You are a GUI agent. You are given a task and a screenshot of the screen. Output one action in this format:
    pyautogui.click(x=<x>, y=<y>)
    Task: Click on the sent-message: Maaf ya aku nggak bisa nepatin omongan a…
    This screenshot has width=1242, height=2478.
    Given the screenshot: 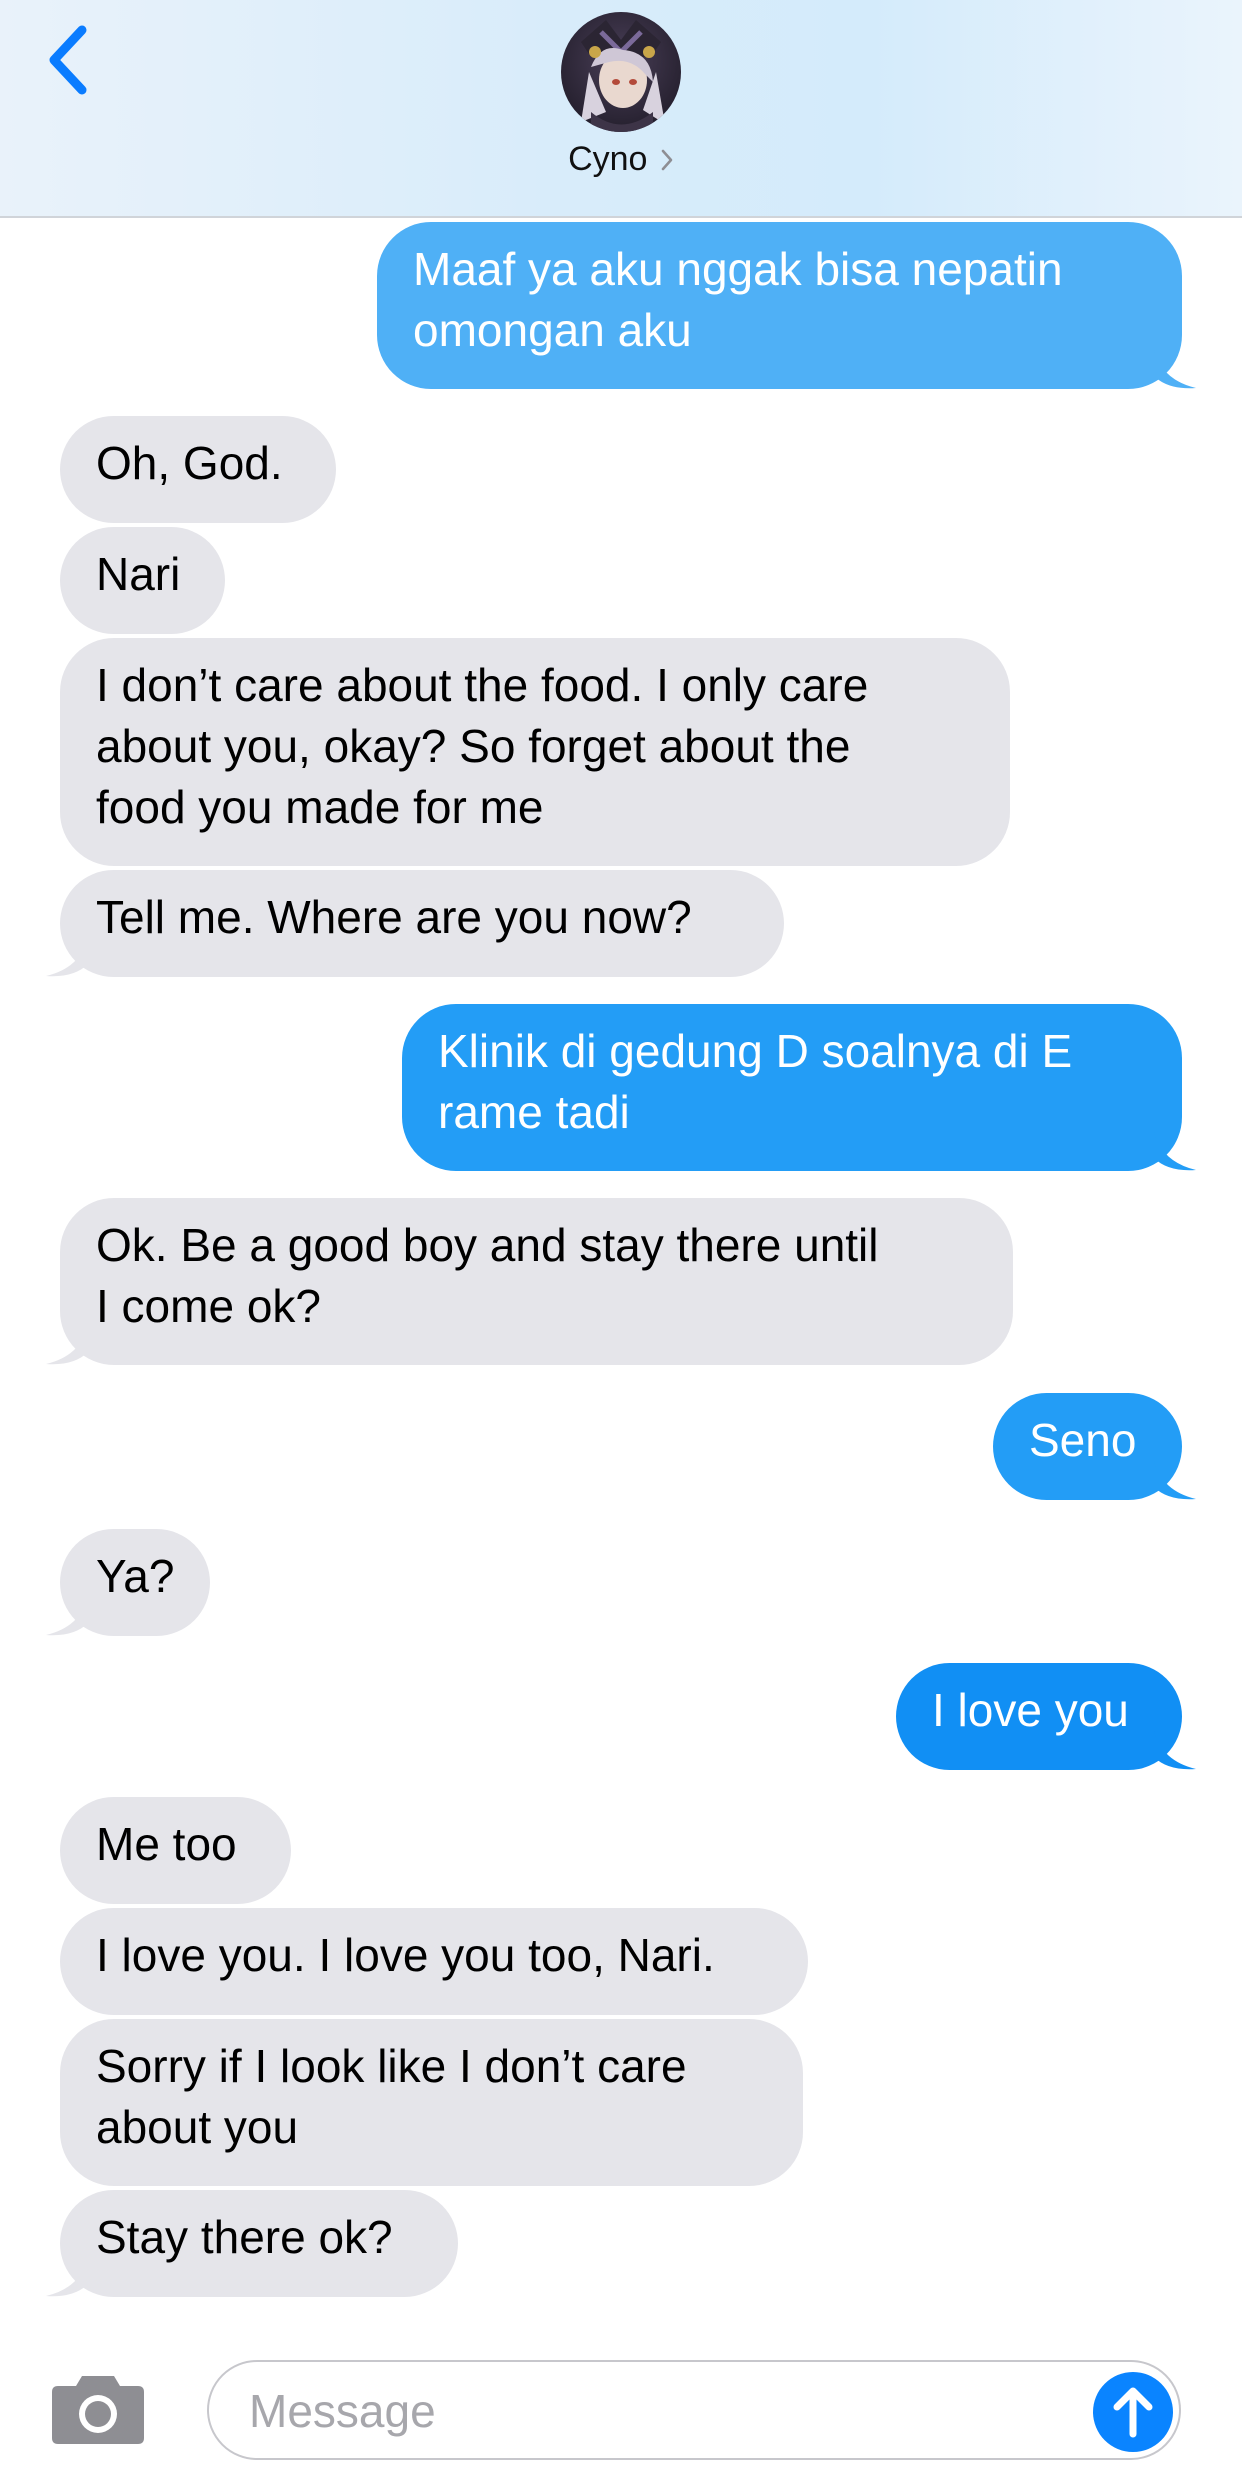 What is the action you would take?
    pyautogui.click(x=779, y=305)
    